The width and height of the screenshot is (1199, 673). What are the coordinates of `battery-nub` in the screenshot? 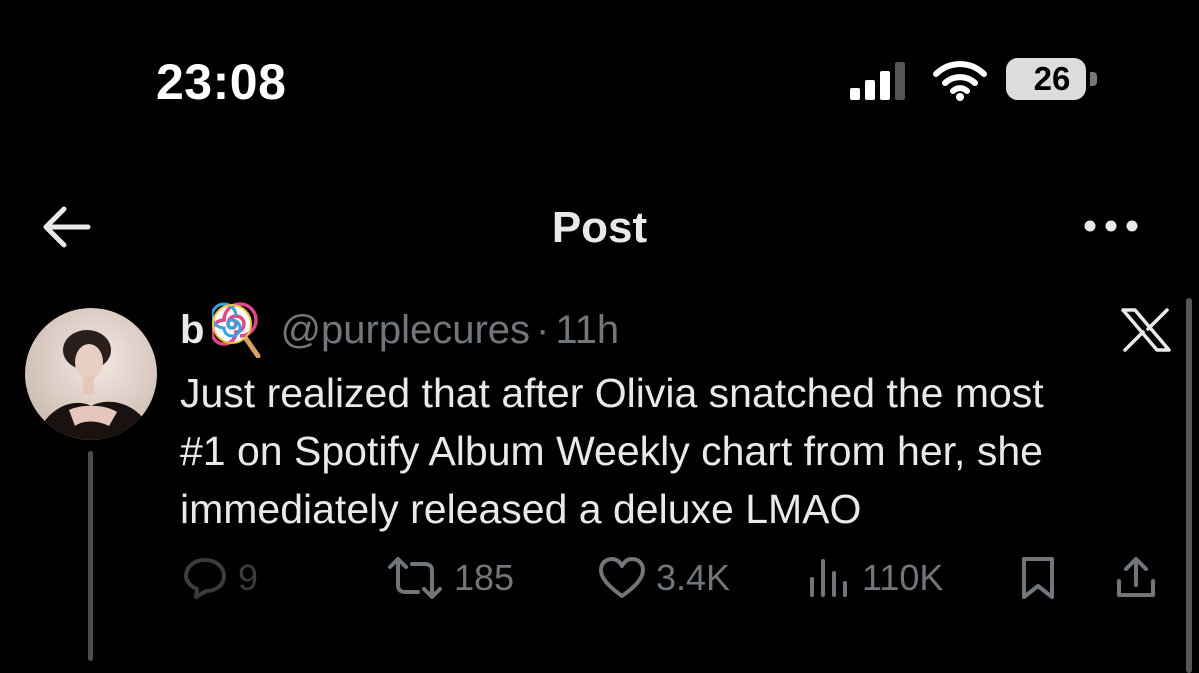 It's located at (1093, 79).